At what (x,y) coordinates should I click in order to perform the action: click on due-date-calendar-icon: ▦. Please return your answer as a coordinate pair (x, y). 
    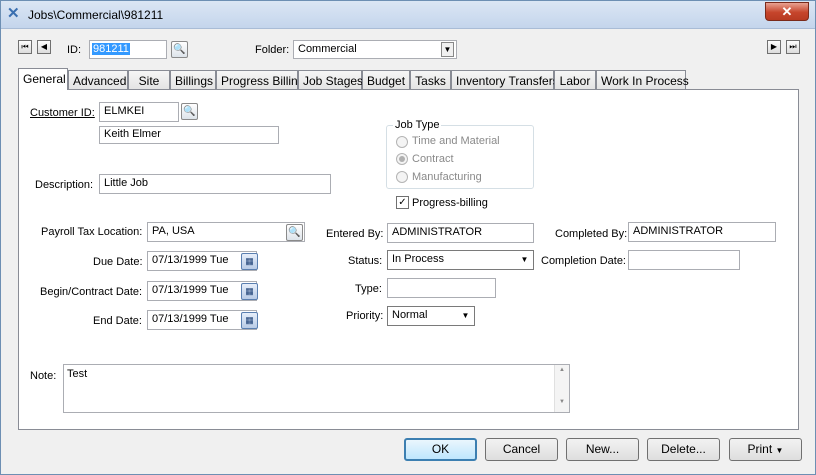
    Looking at the image, I should click on (249, 261).